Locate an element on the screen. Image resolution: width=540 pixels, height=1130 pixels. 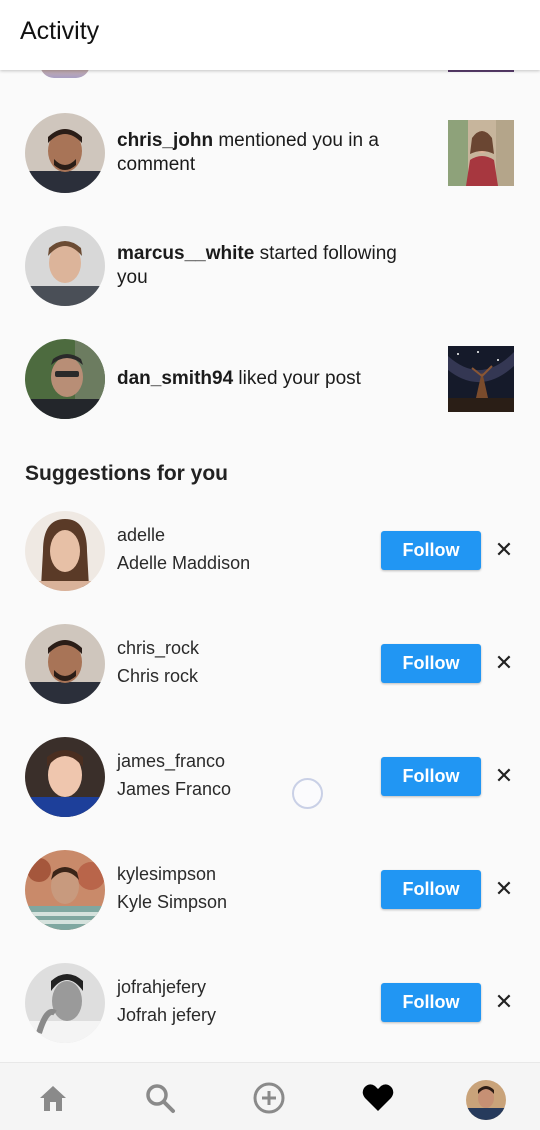
activity-text: chris_john mentioned you in a comment is located at coordinates (267, 153).